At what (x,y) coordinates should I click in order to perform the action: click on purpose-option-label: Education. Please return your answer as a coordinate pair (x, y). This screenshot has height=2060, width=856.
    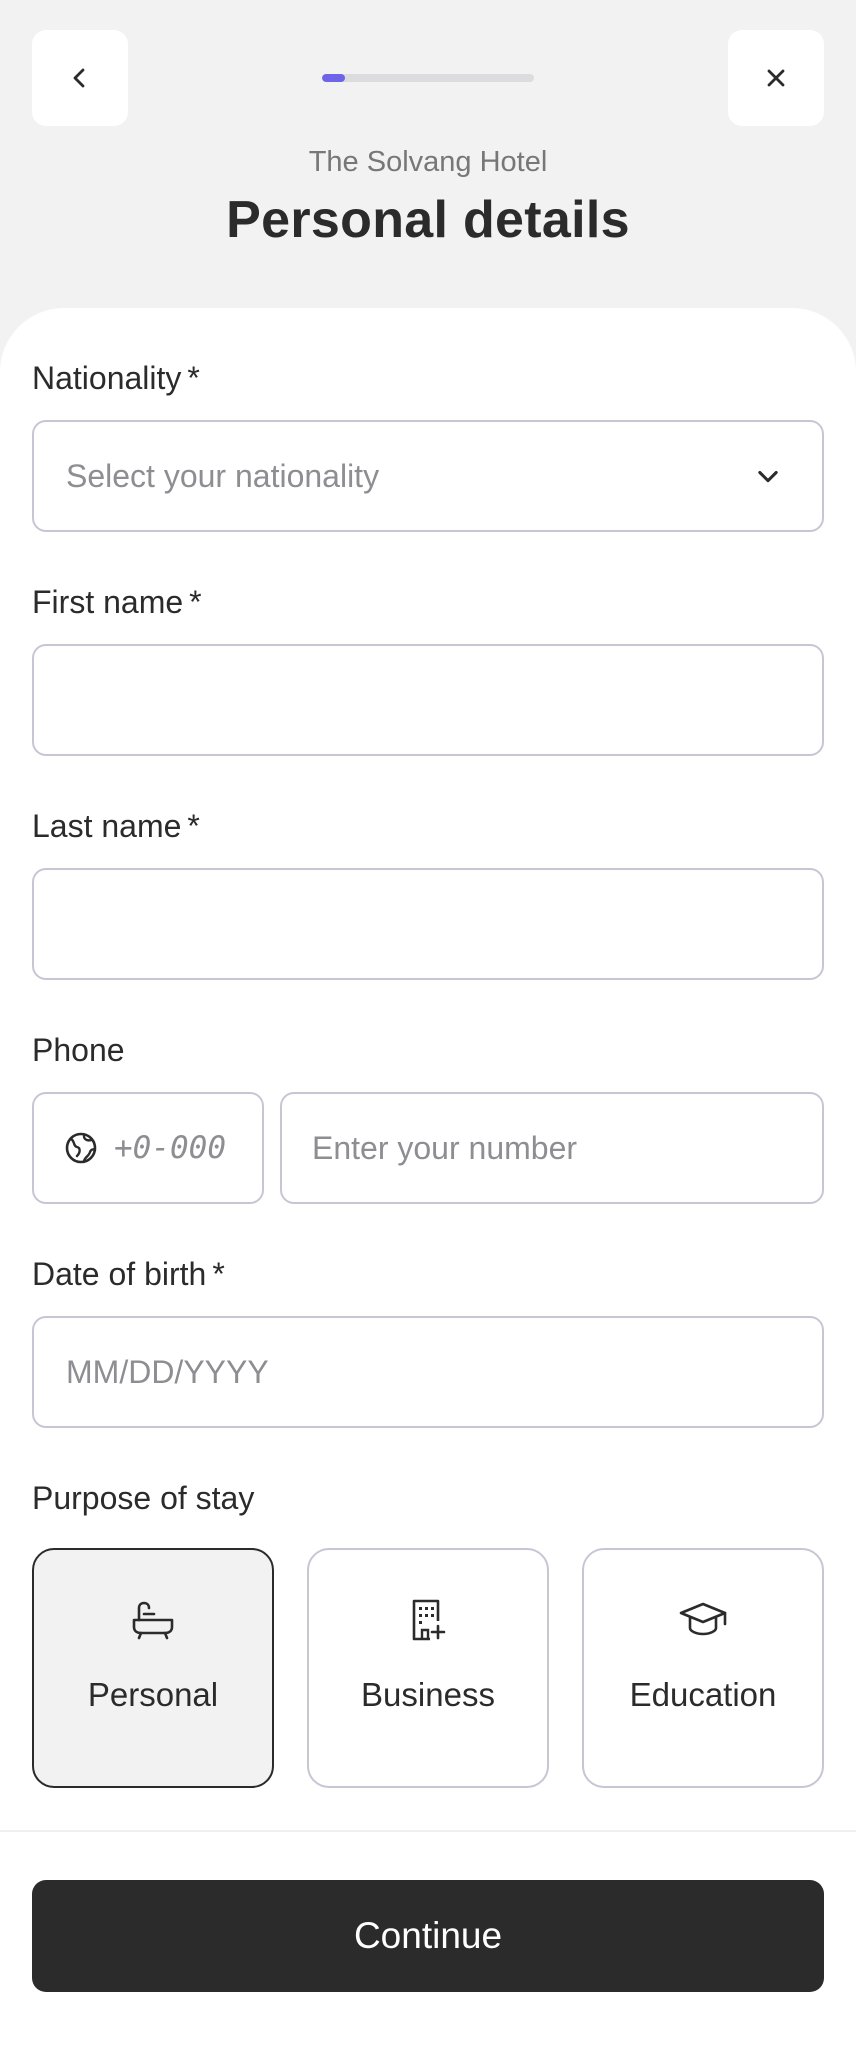
    Looking at the image, I should click on (703, 1694).